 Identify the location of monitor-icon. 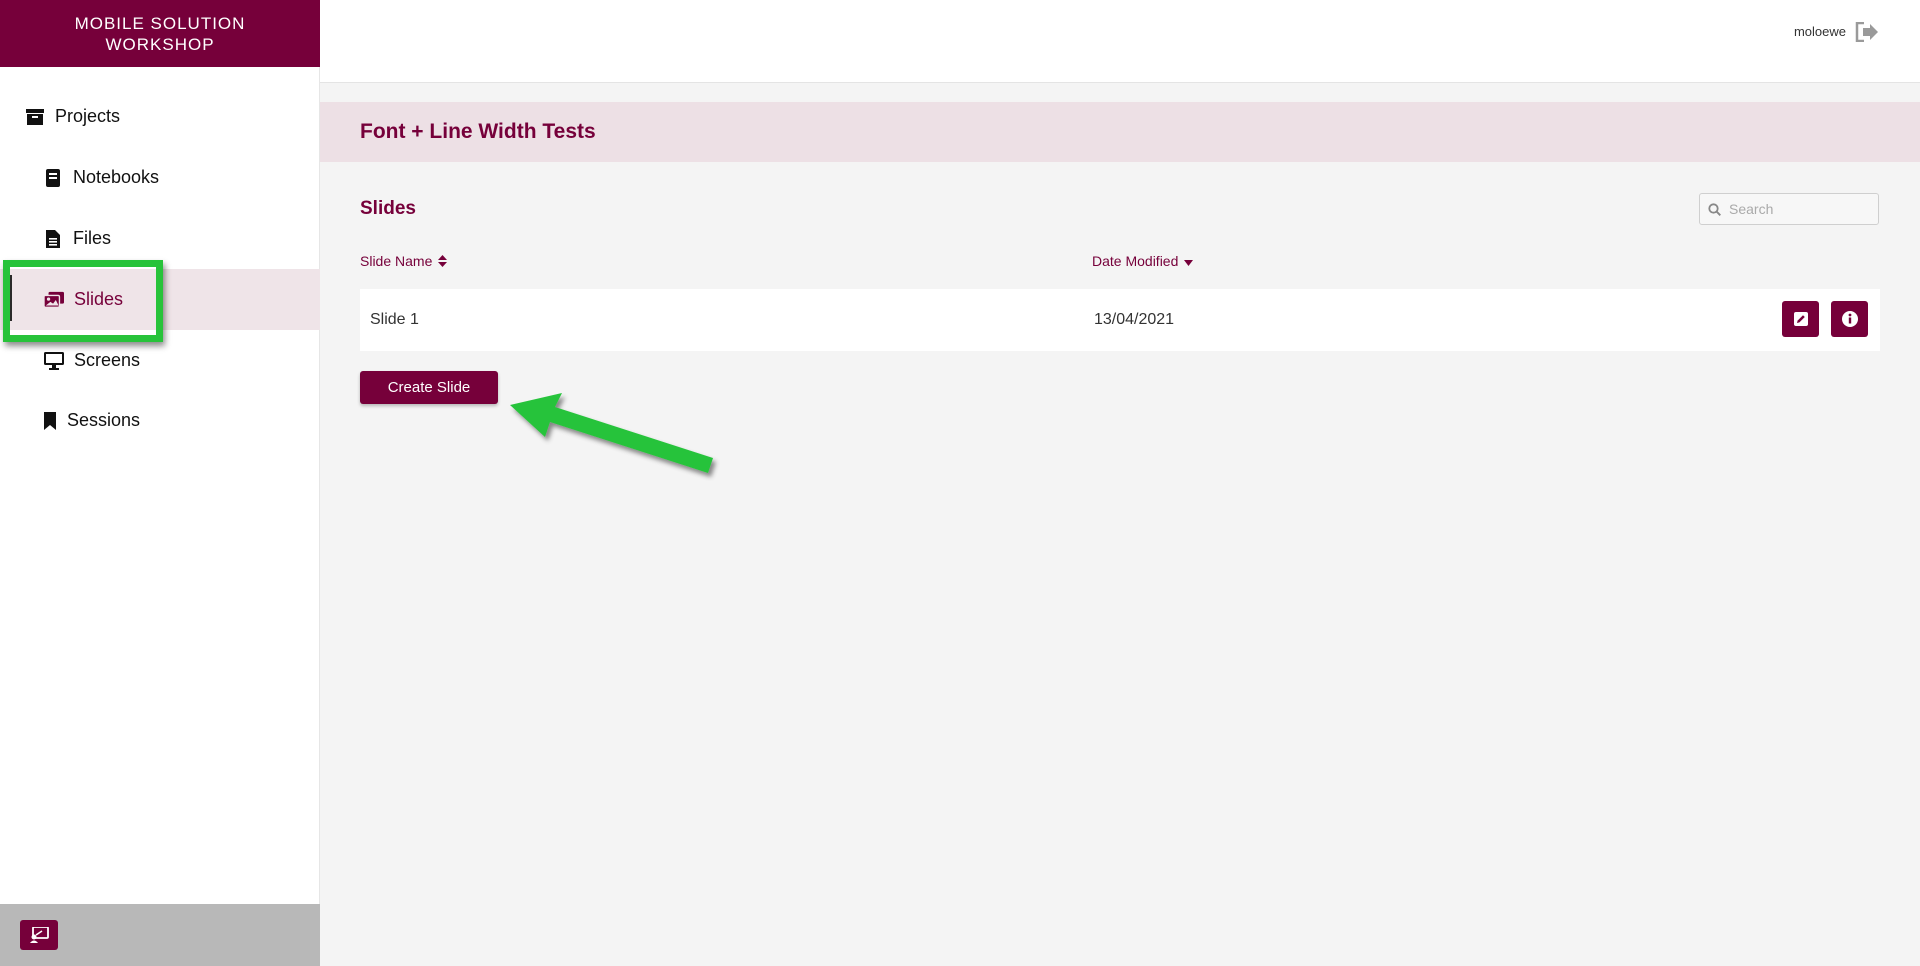
(54, 361).